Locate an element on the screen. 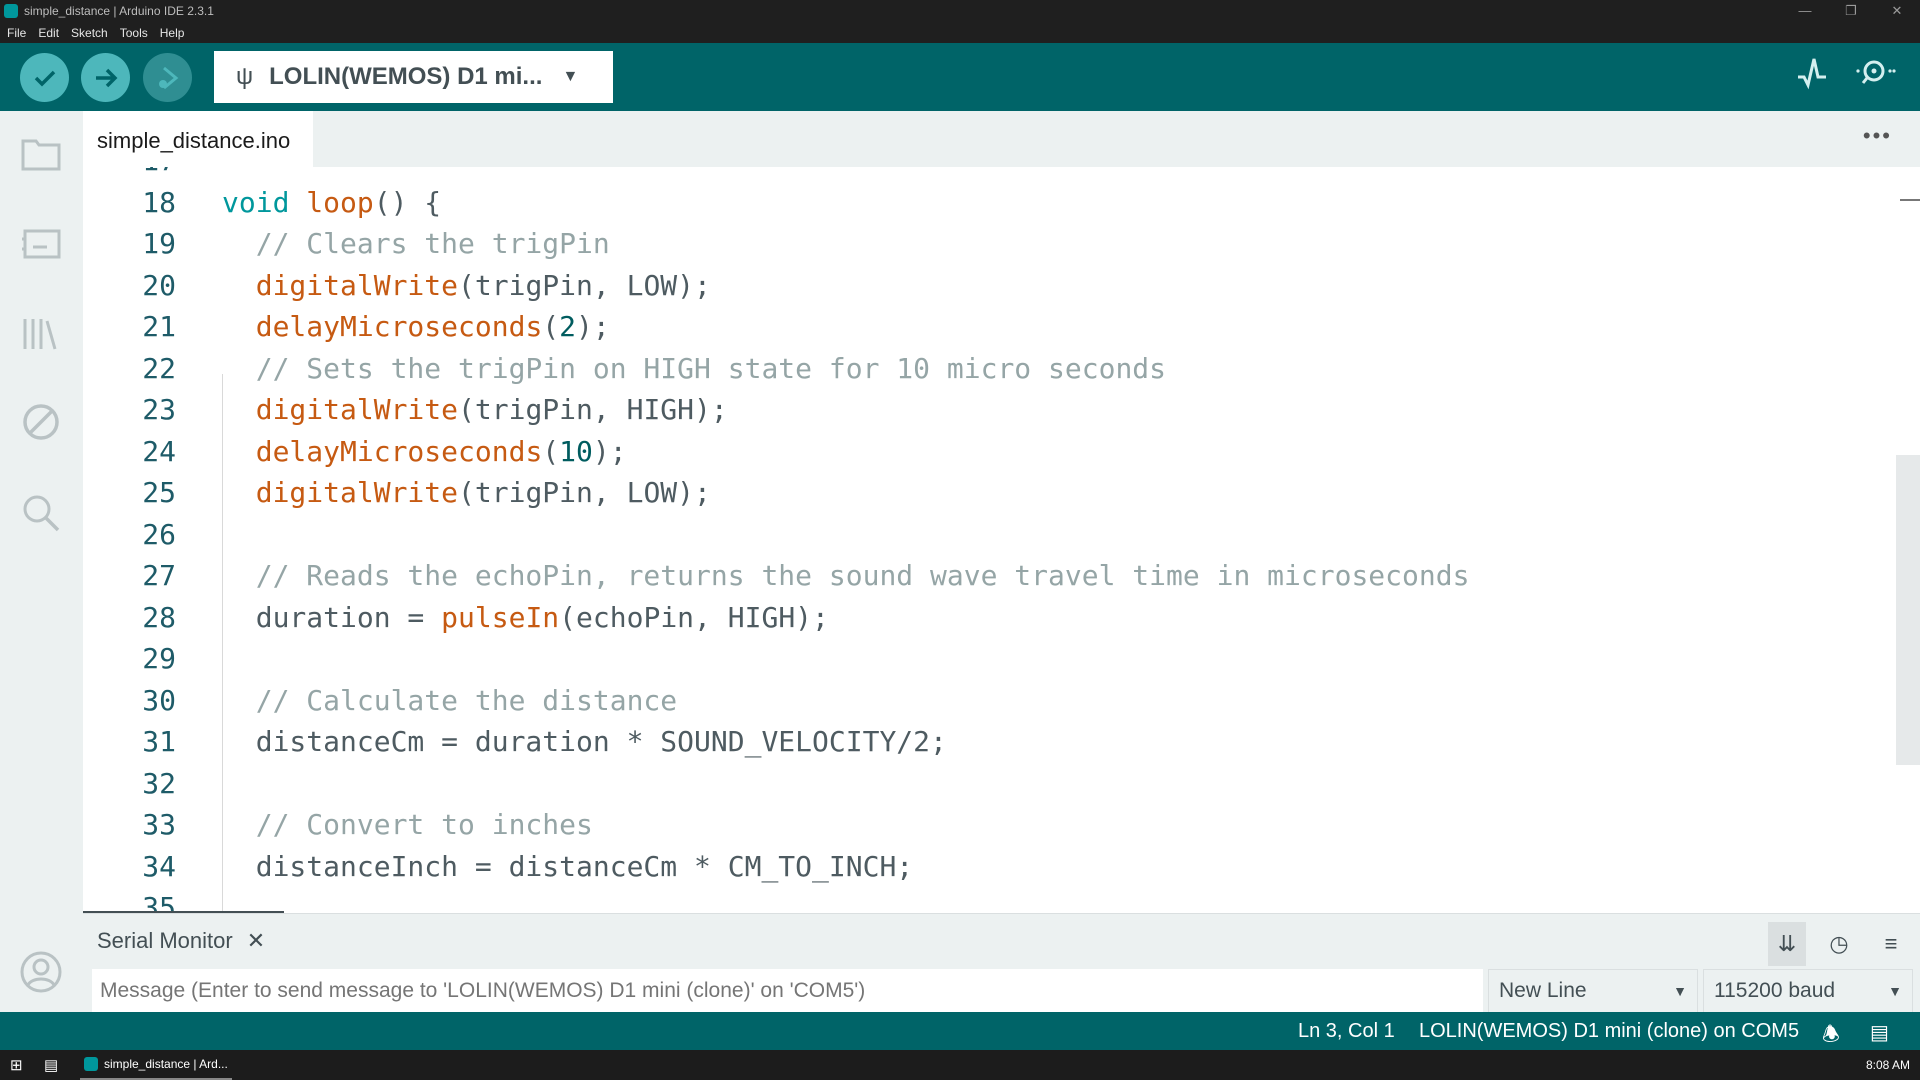 This screenshot has width=1920, height=1080. search-button is located at coordinates (41, 513).